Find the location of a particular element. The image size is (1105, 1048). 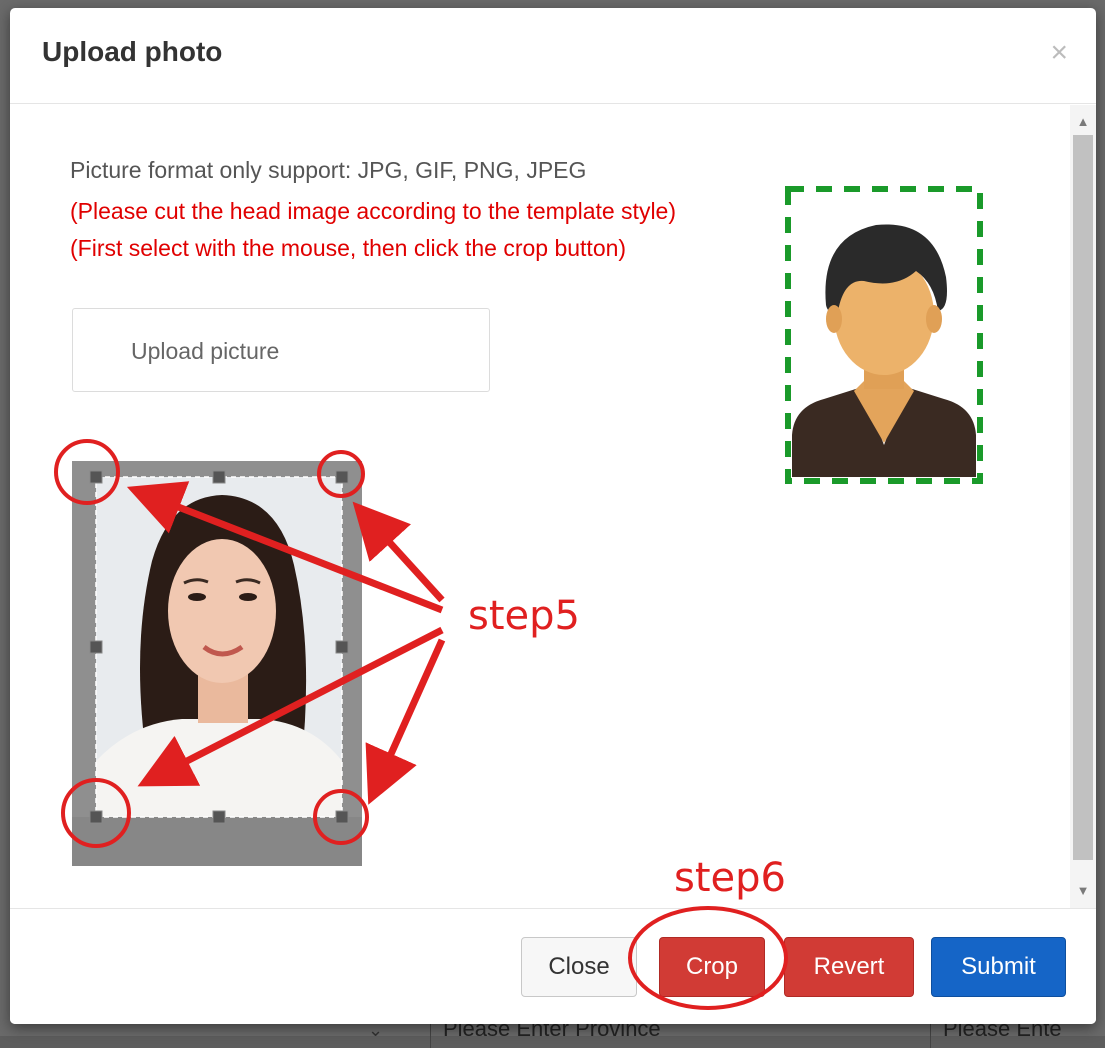

step5-label: step5 is located at coordinates (524, 616).